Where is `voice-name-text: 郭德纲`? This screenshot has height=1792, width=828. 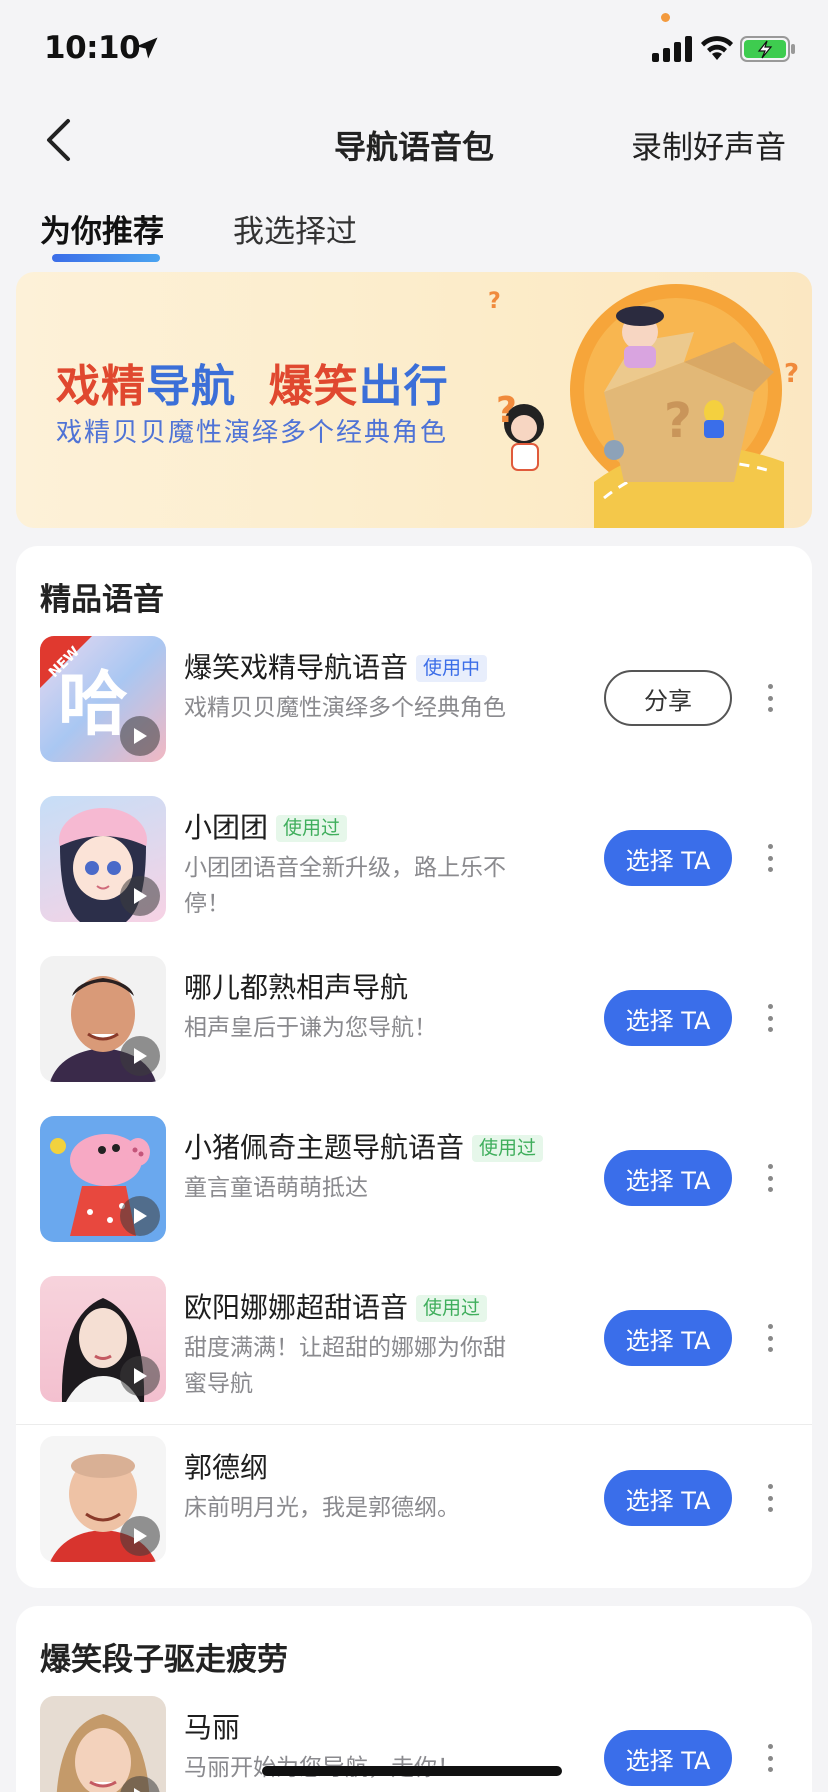
voice-name-text: 郭德纲 is located at coordinates (226, 1467).